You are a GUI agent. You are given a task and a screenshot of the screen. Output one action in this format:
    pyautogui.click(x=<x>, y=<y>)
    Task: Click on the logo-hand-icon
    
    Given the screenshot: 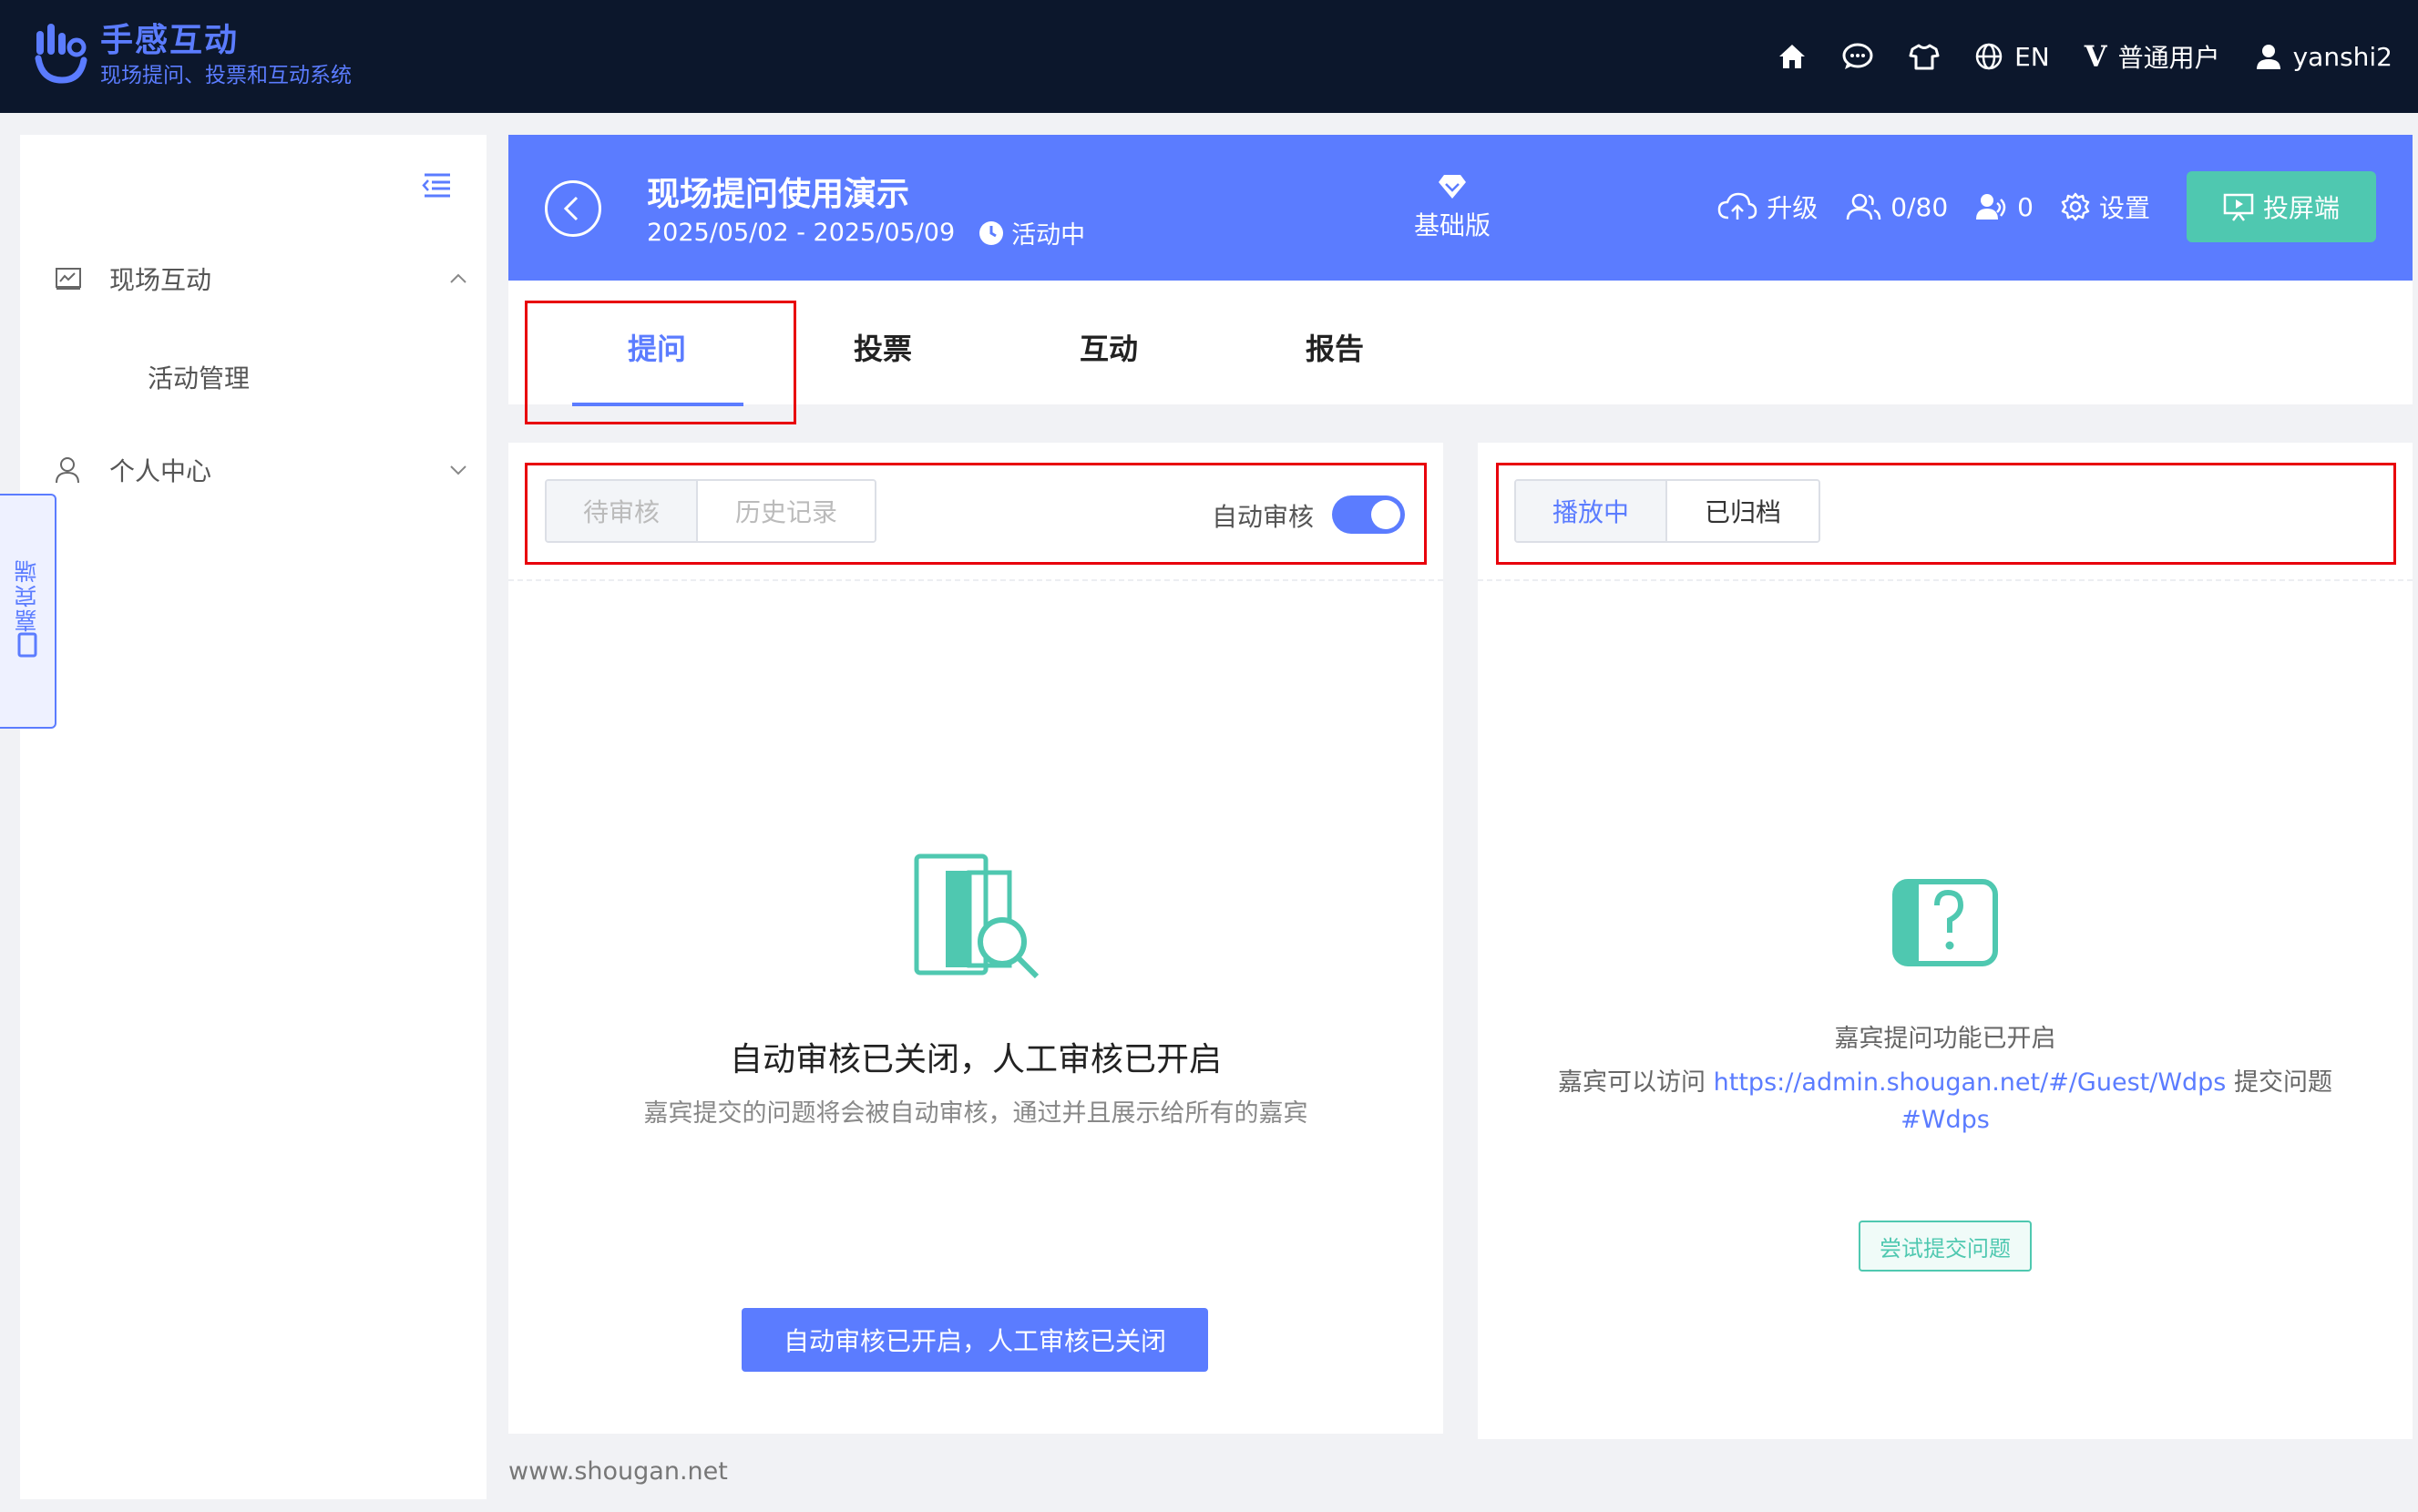 What is the action you would take?
    pyautogui.click(x=61, y=54)
    